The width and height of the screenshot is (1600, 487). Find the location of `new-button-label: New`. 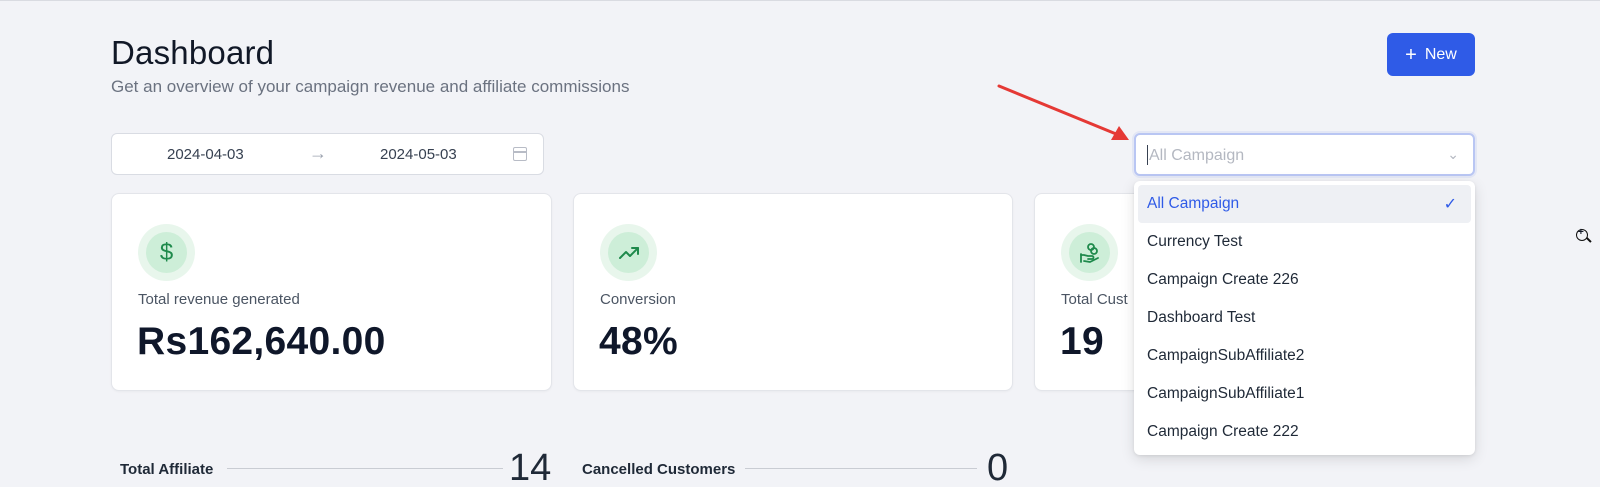

new-button-label: New is located at coordinates (1440, 54).